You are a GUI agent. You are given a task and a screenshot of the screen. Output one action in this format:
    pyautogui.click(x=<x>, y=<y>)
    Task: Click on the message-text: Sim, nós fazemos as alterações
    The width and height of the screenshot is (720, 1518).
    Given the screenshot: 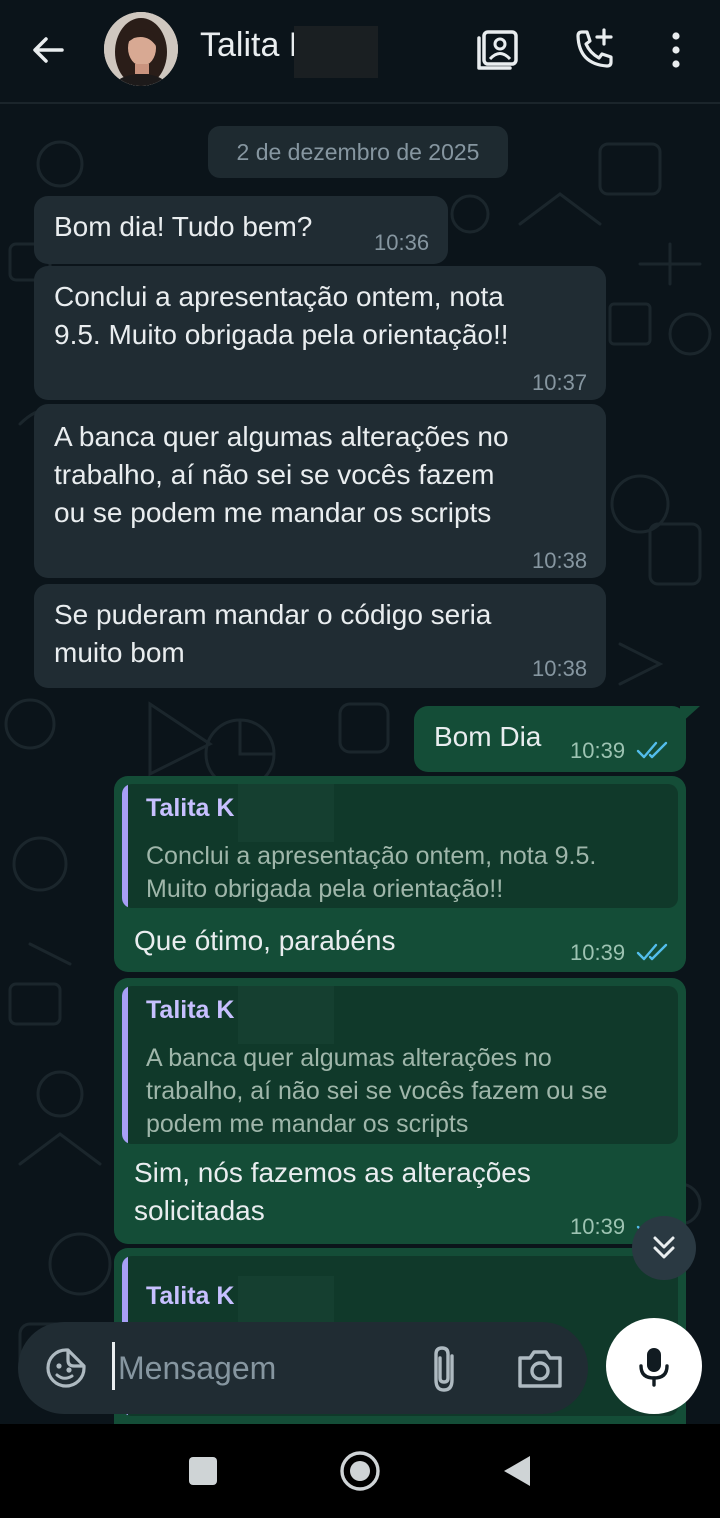 What is the action you would take?
    pyautogui.click(x=332, y=1172)
    